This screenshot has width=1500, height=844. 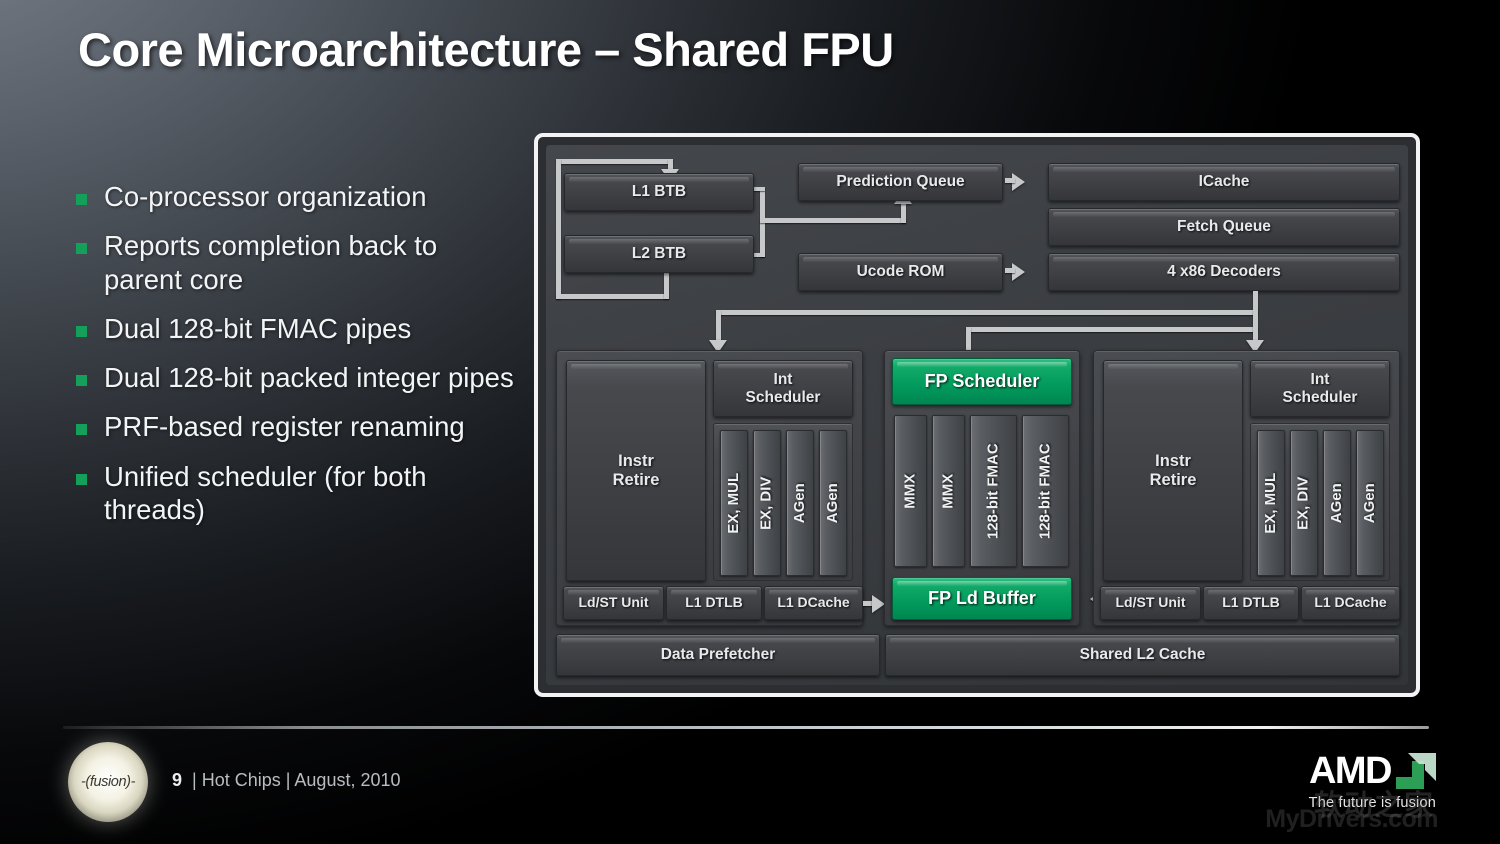 I want to click on block-label: 4 x86 Decoders, so click(x=1224, y=272).